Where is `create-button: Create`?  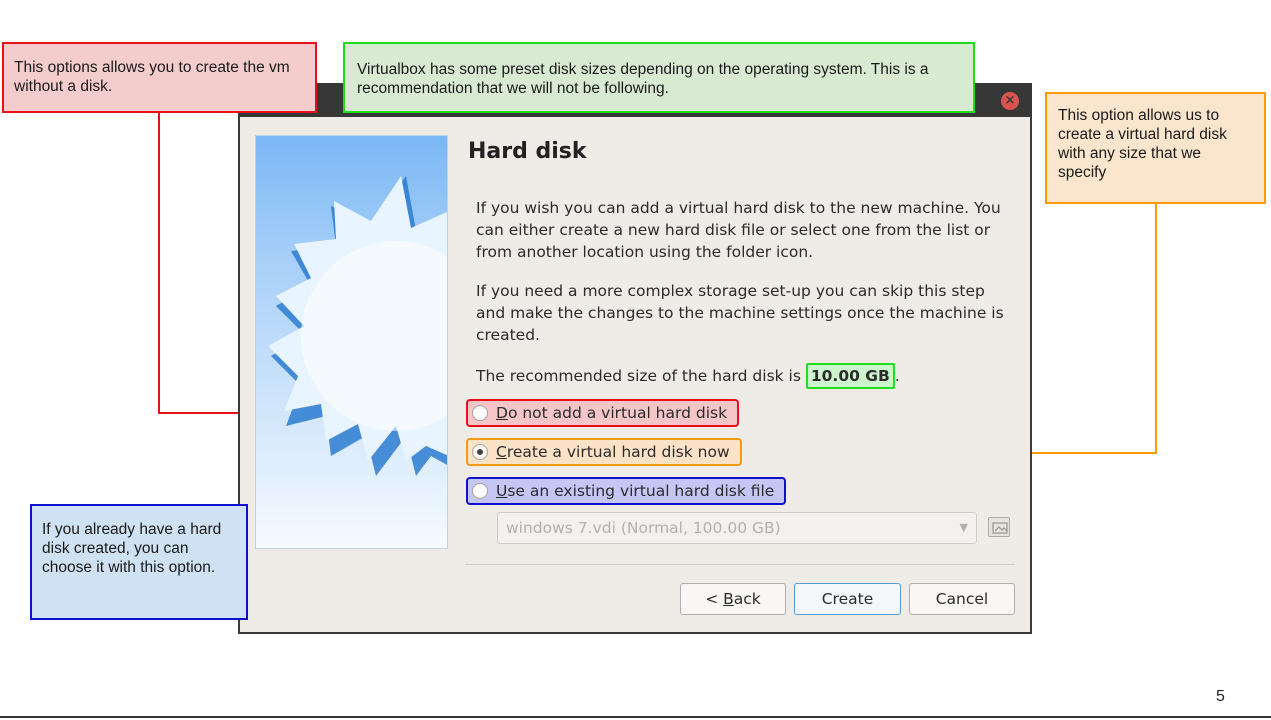
create-button: Create is located at coordinates (847, 599).